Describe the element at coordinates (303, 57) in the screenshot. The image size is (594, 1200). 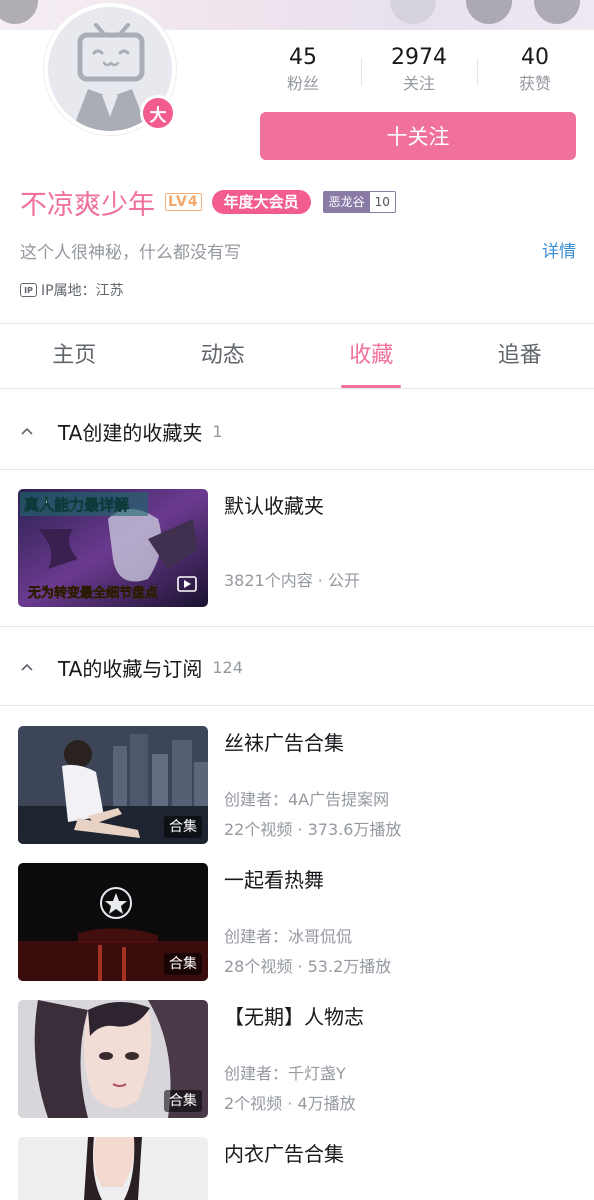
I see `stat-value: 45` at that location.